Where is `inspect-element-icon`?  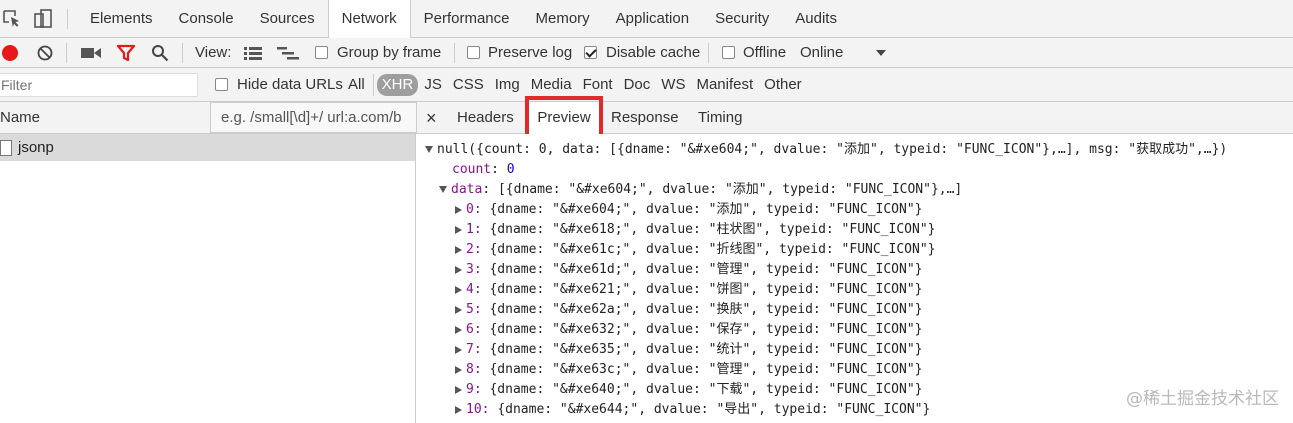 inspect-element-icon is located at coordinates (12, 19).